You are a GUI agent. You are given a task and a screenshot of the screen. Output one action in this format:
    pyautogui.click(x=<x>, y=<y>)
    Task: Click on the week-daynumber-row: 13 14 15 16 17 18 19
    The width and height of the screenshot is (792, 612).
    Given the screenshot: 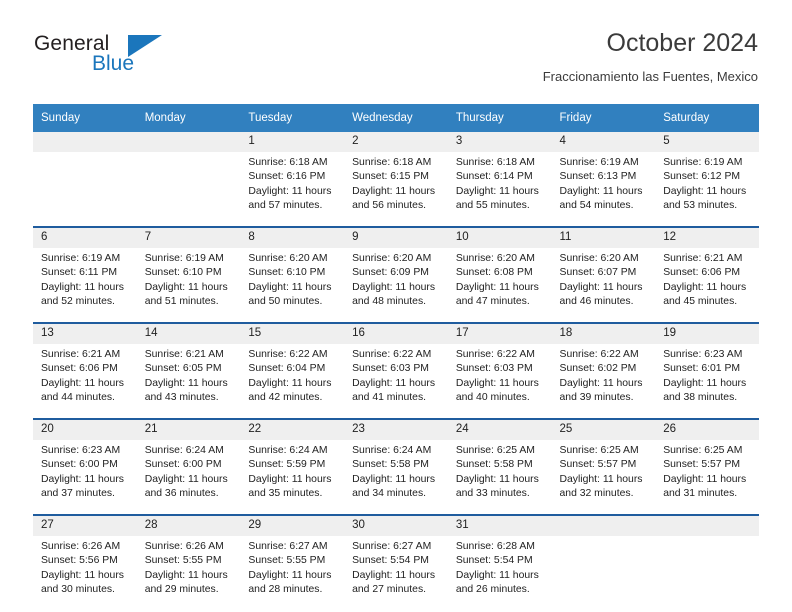 What is the action you would take?
    pyautogui.click(x=396, y=334)
    